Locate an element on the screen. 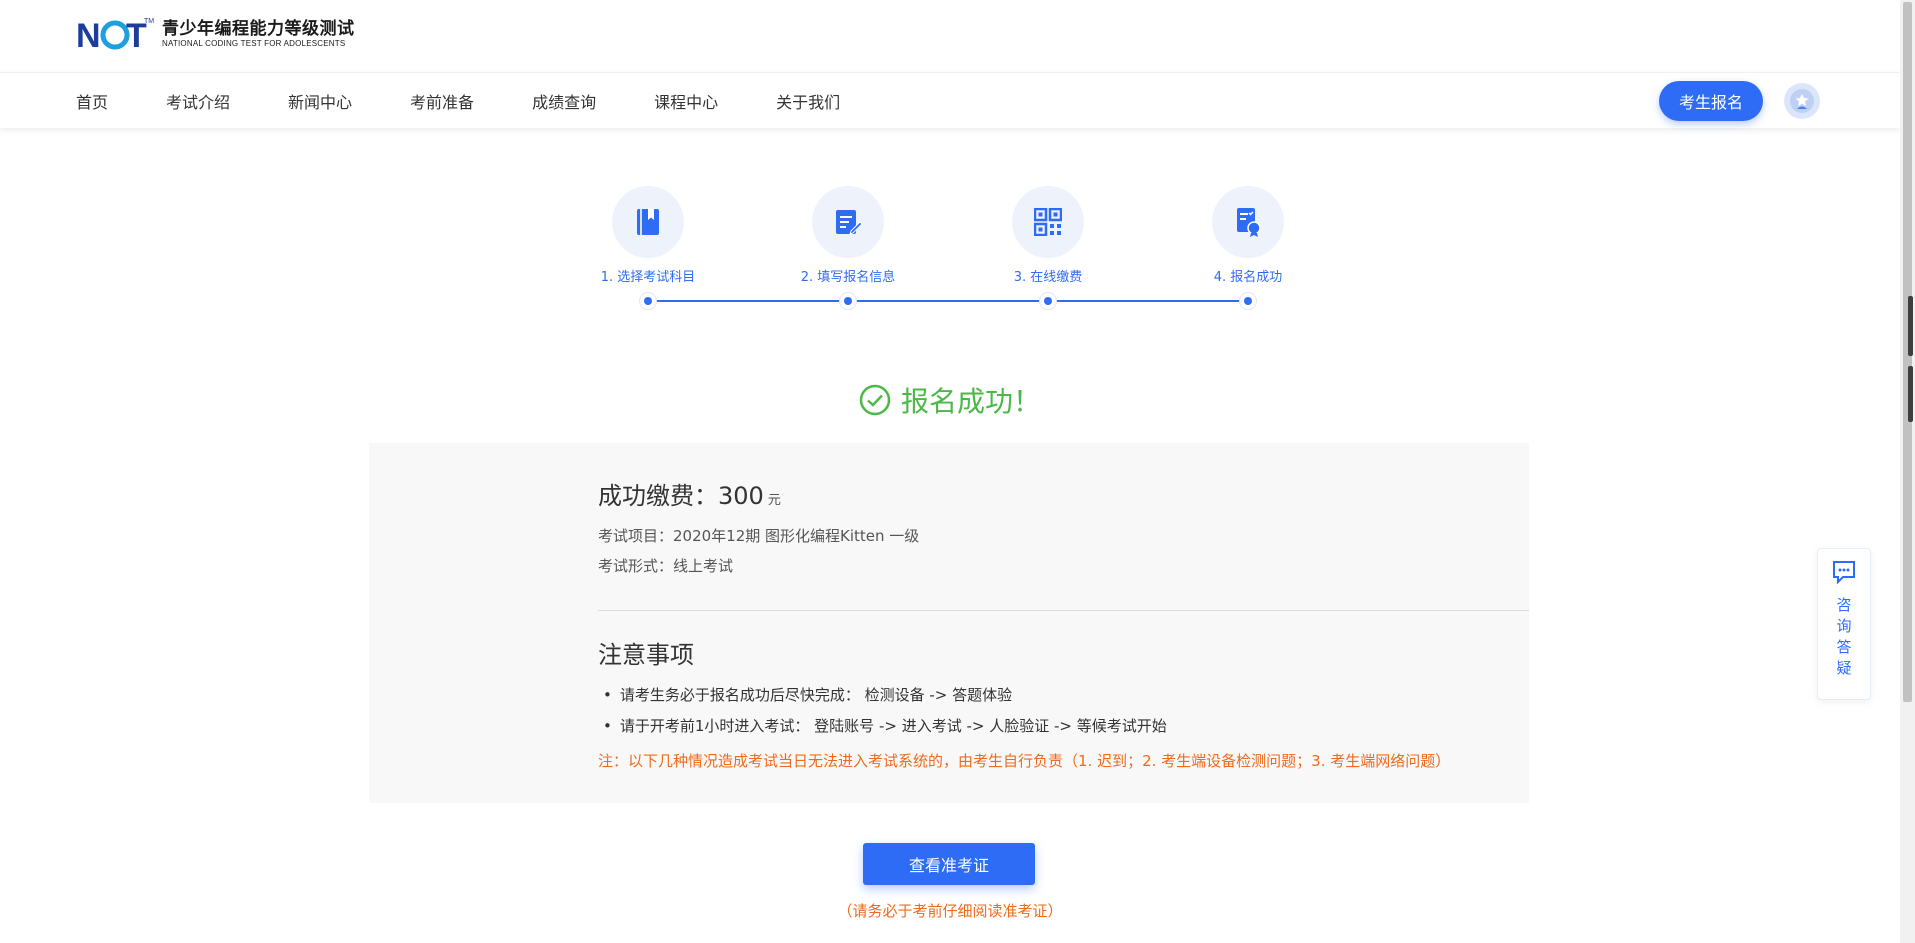 The image size is (1915, 943). payment-amount: 300 is located at coordinates (741, 496).